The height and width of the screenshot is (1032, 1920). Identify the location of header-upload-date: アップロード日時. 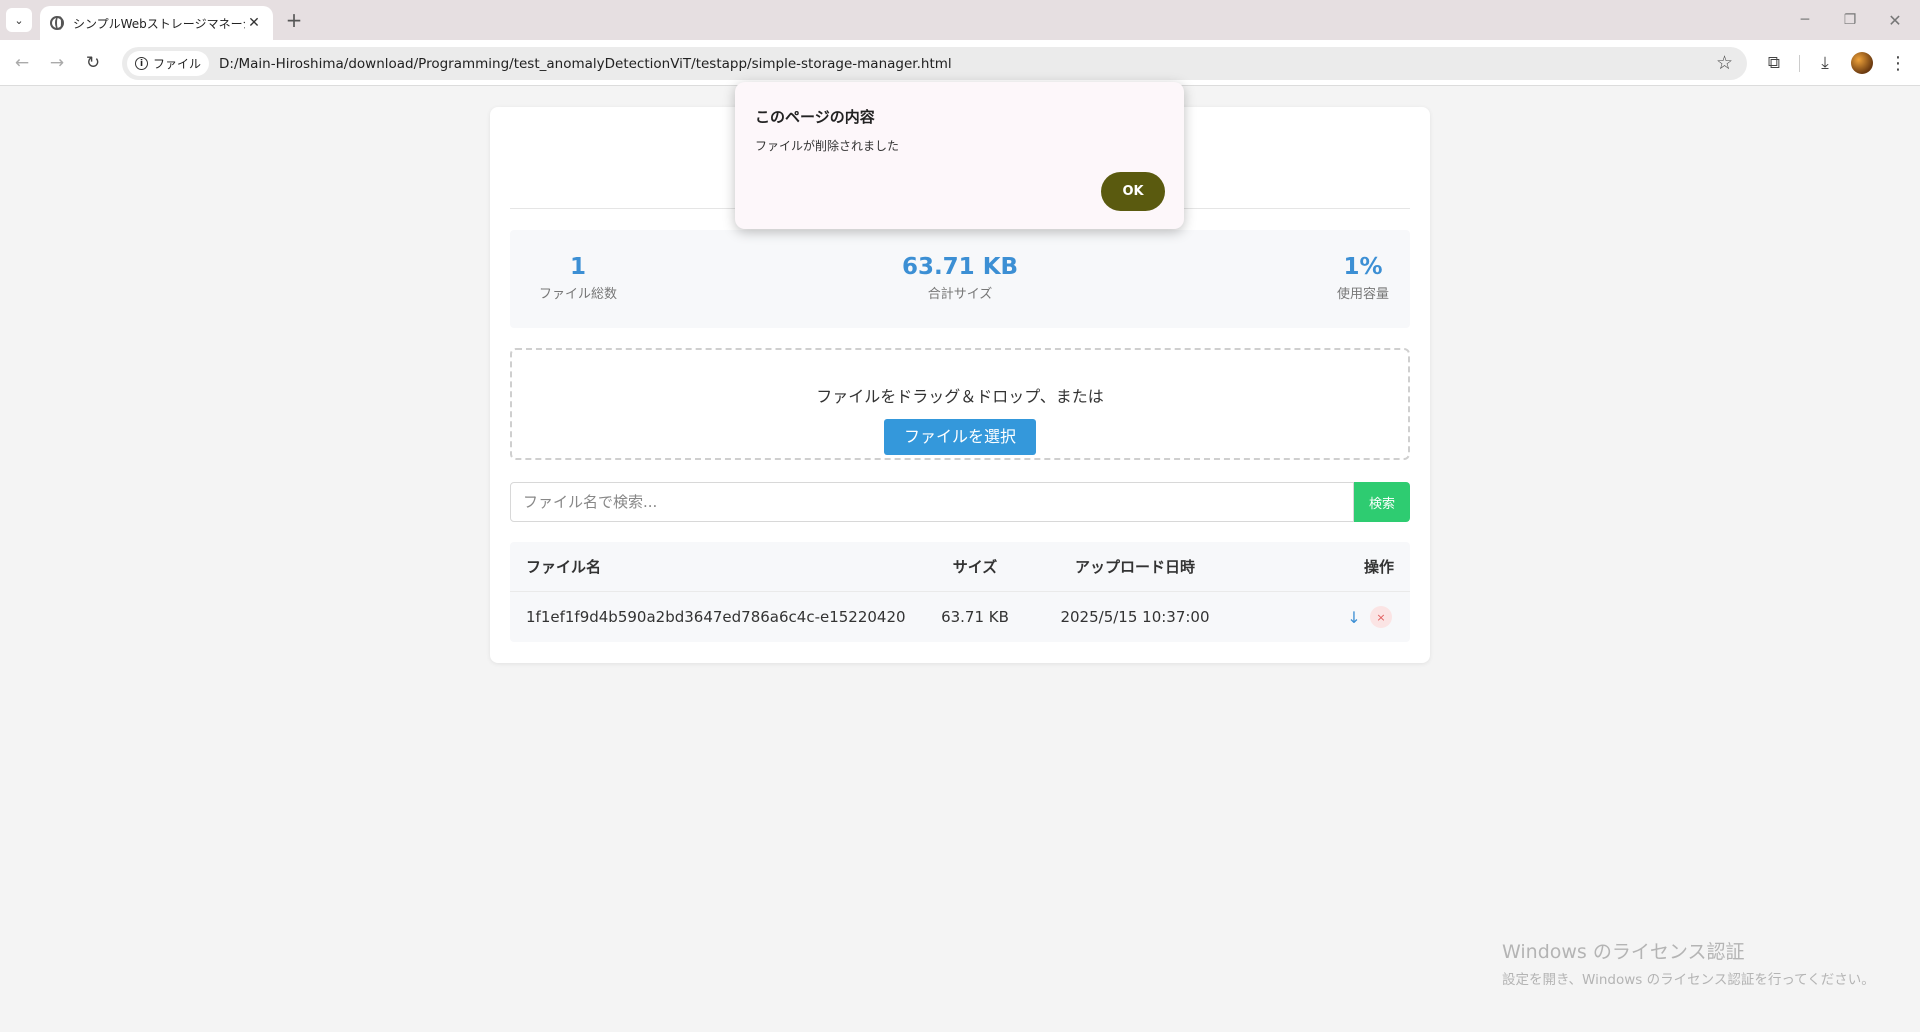
(1134, 567).